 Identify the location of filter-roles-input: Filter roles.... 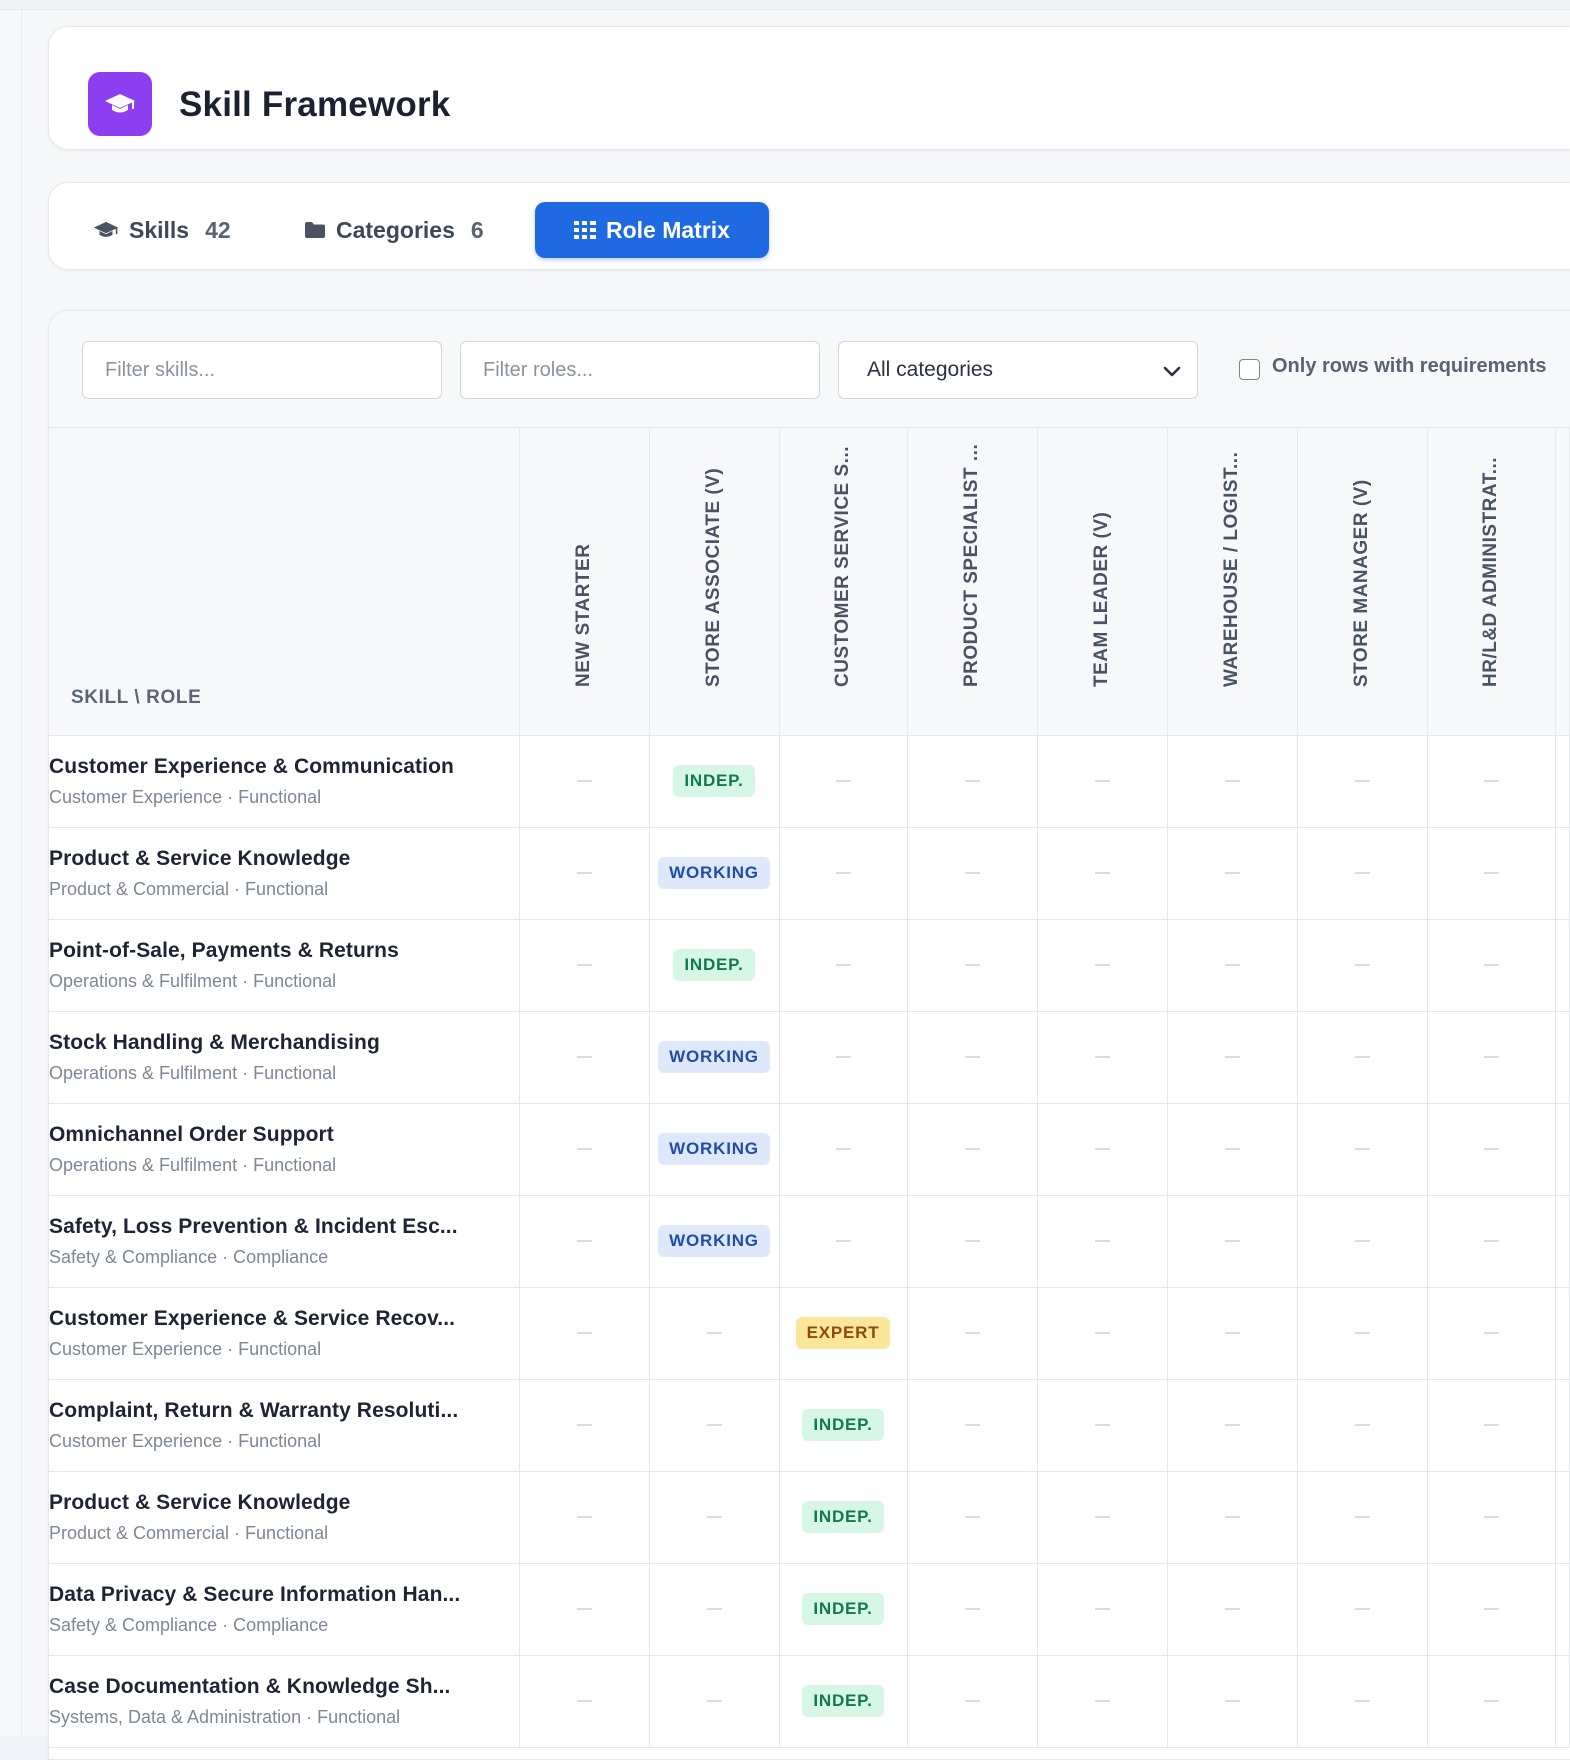
(640, 370).